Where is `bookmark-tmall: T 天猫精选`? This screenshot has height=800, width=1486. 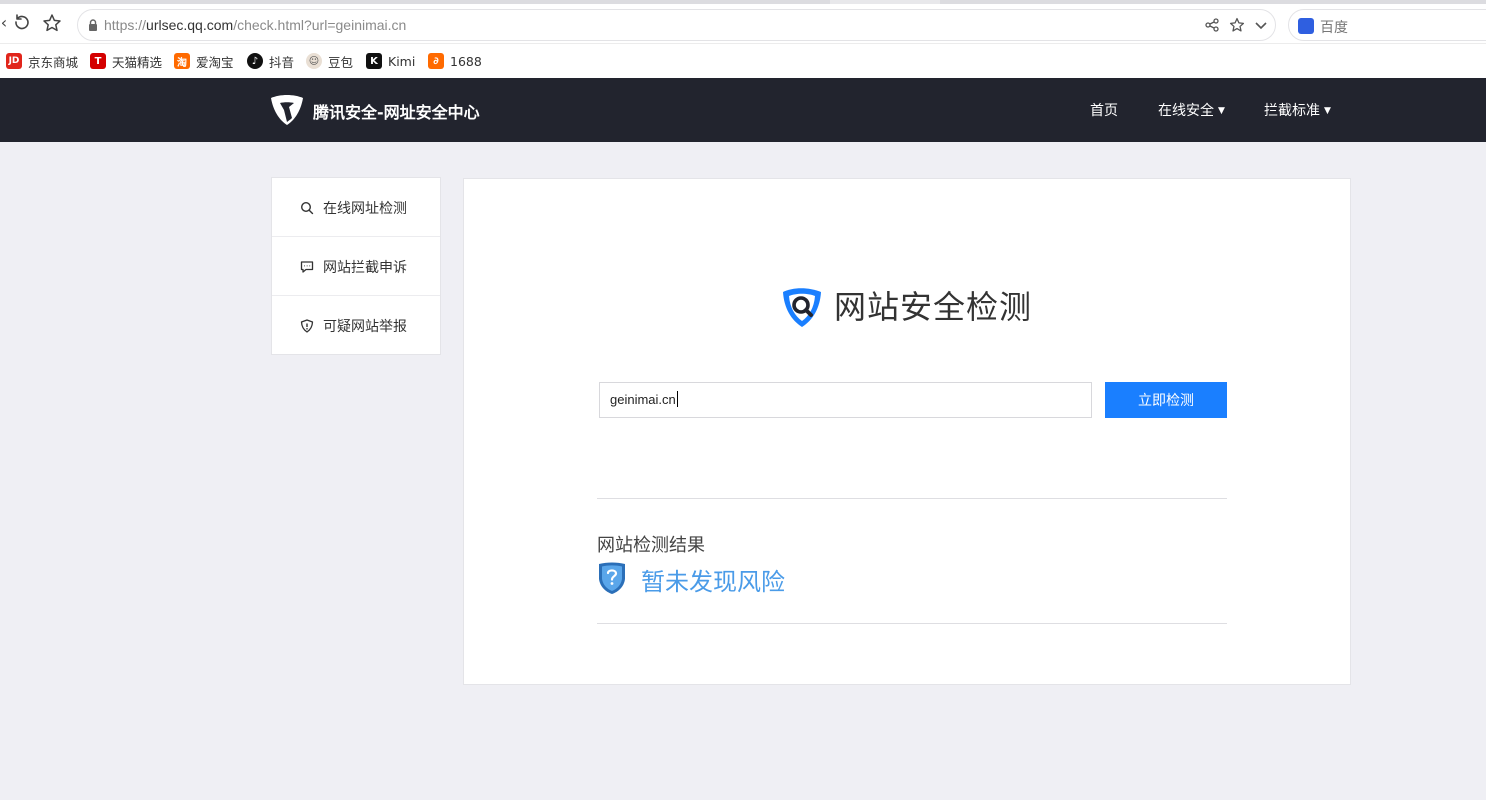
bookmark-tmall: T 天猫精选 is located at coordinates (126, 61).